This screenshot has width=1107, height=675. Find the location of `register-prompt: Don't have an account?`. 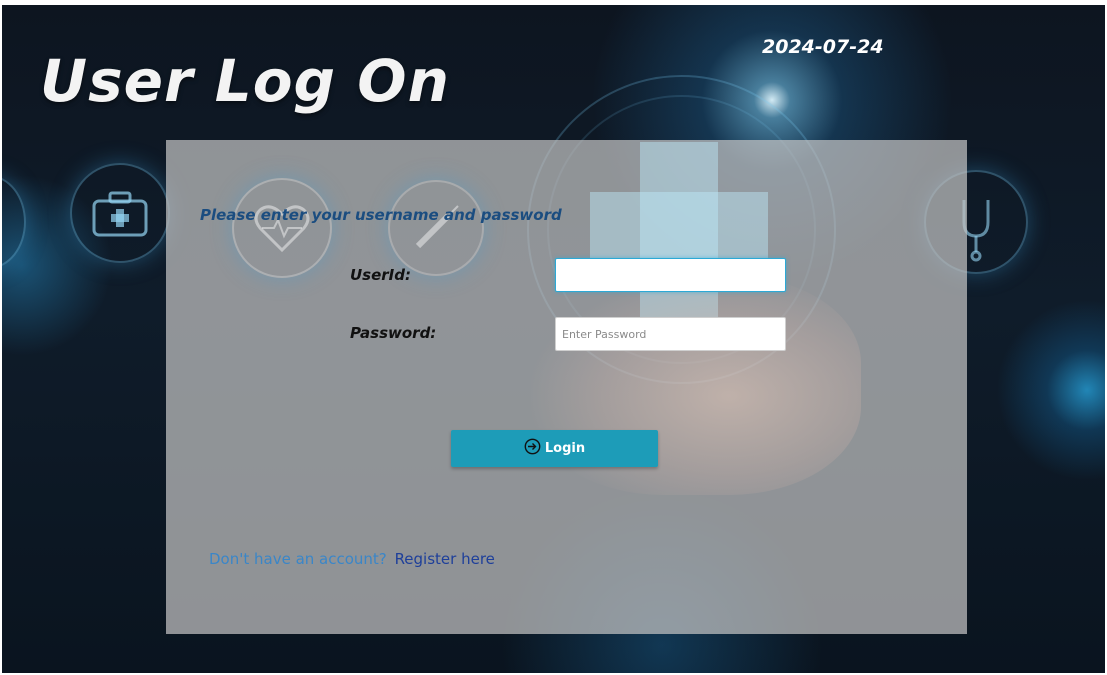

register-prompt: Don't have an account? is located at coordinates (298, 559).